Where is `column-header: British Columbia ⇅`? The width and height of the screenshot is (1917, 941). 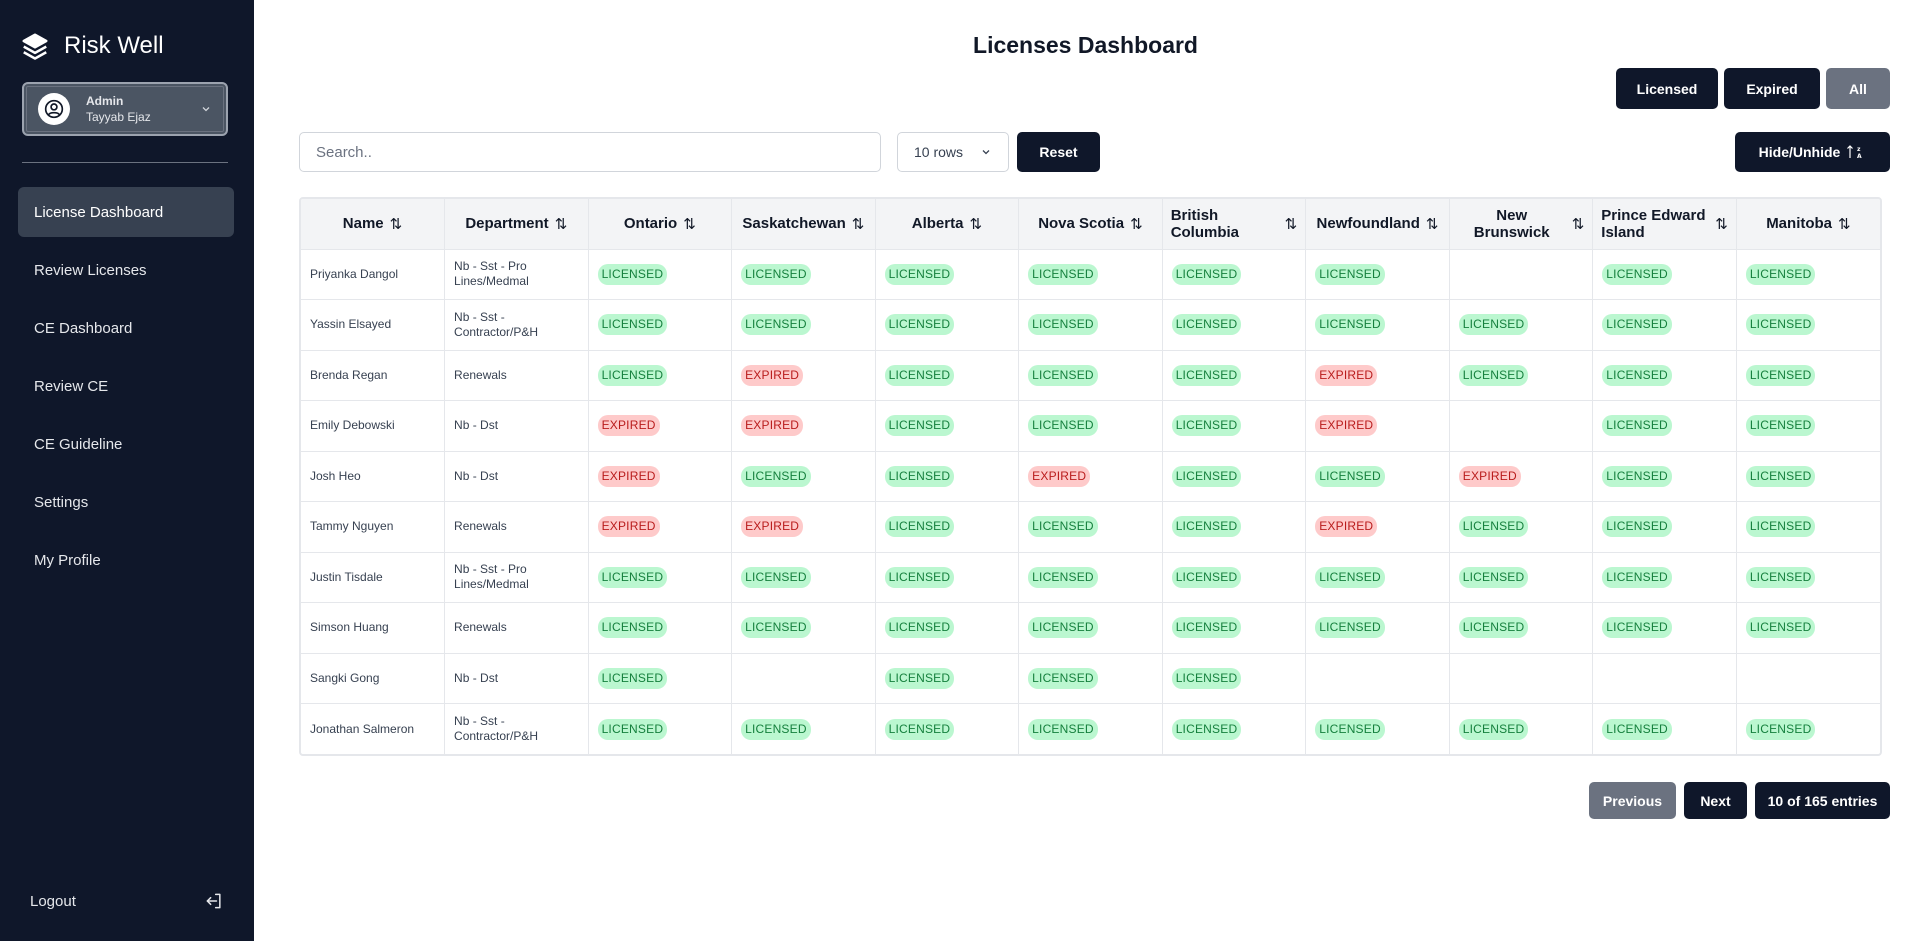 column-header: British Columbia ⇅ is located at coordinates (1234, 224).